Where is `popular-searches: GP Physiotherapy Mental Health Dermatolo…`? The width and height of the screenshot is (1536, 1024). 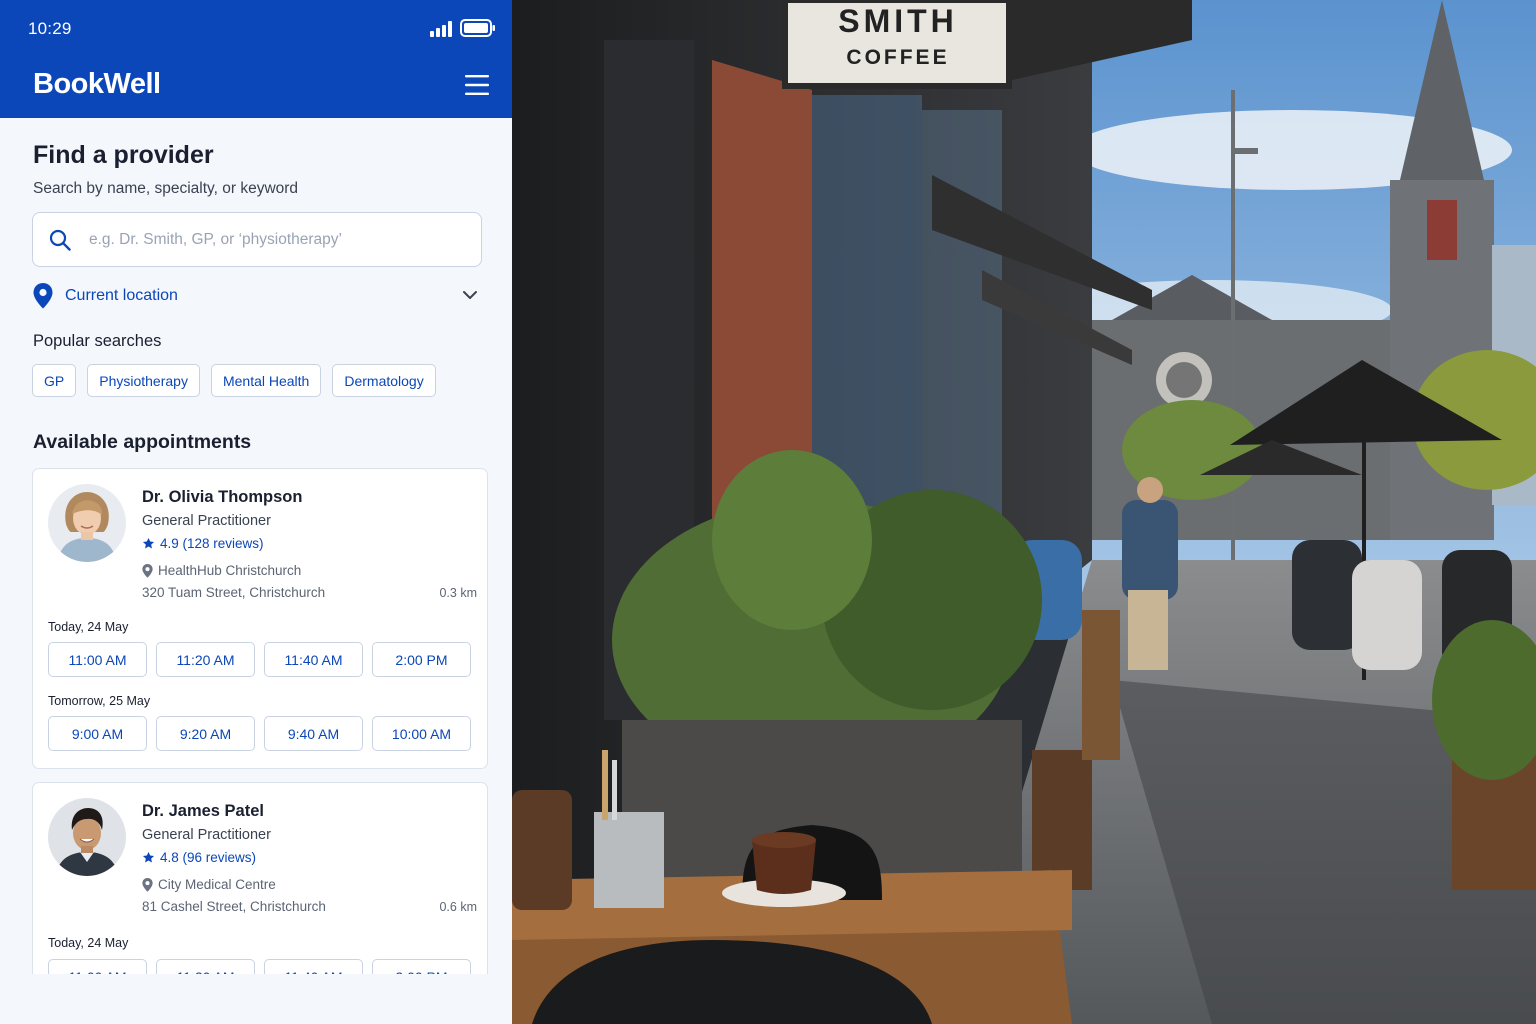
popular-searches: GP Physiotherapy Mental Health Dermatolo… is located at coordinates (234, 380).